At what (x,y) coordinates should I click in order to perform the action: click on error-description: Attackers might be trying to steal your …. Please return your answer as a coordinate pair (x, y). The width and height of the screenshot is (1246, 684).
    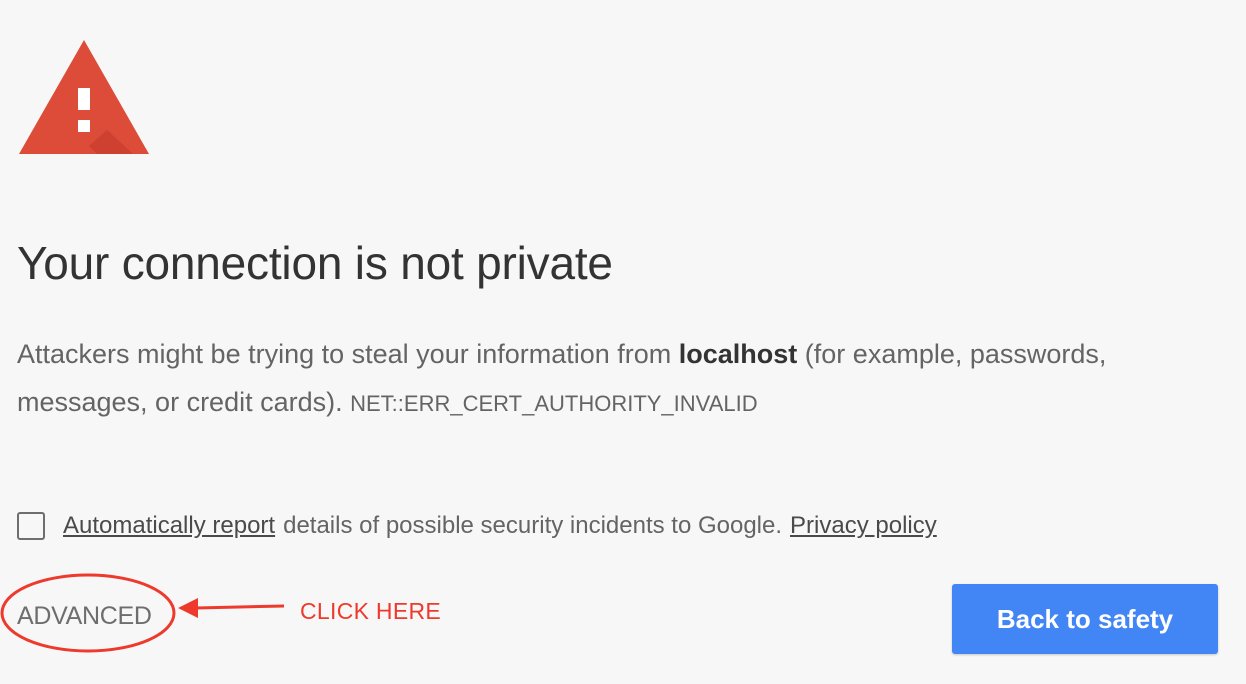
    Looking at the image, I should click on (592, 379).